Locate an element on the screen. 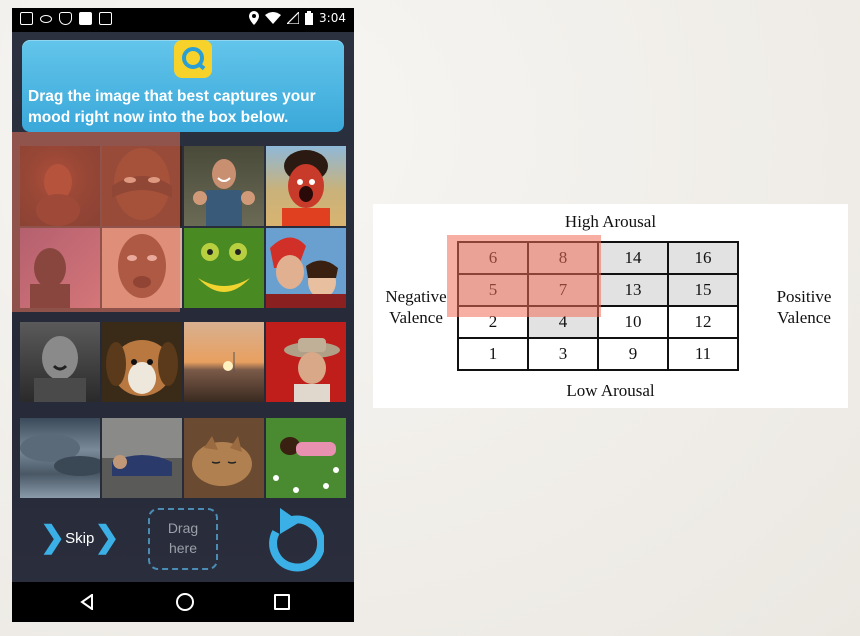 The image size is (860, 636). grid-cell: 12 is located at coordinates (703, 322).